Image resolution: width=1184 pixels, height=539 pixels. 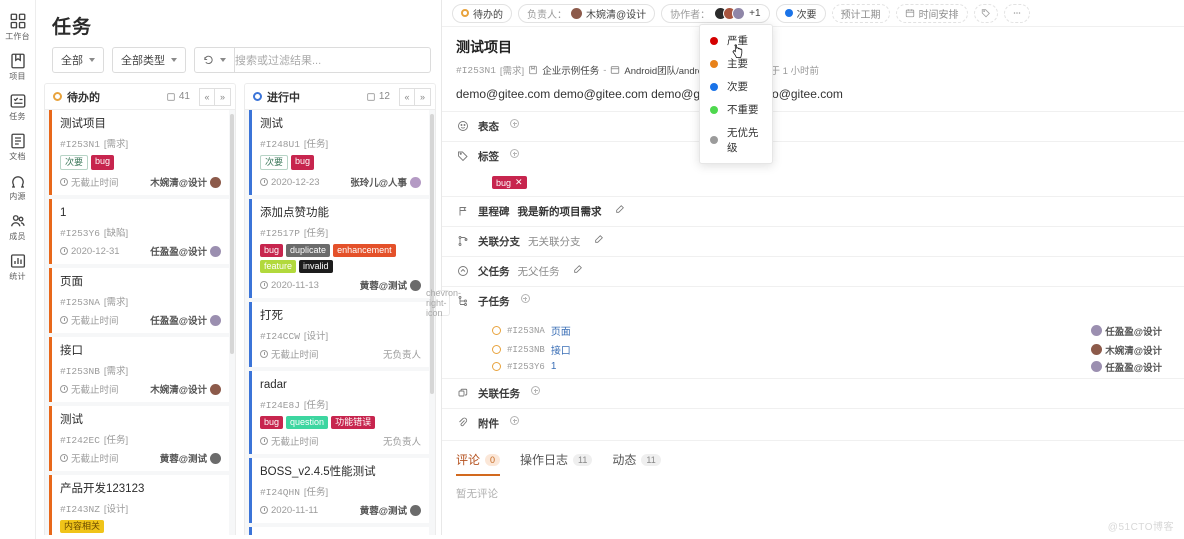 What do you see at coordinates (813, 126) in the screenshot?
I see `reaction-row: 表态` at bounding box center [813, 126].